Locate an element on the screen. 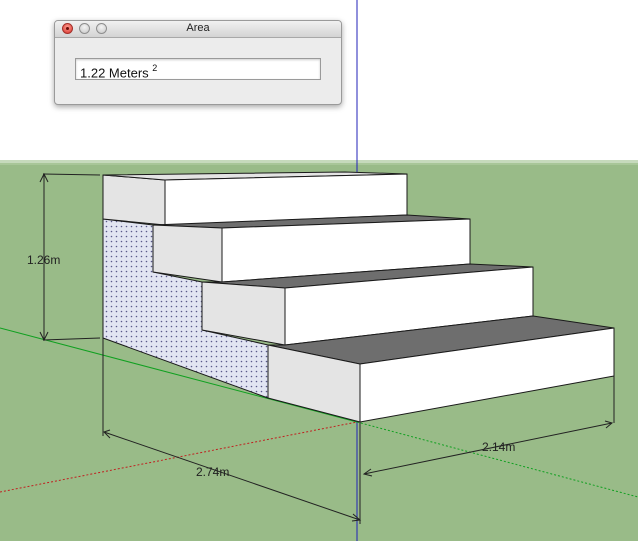  area-dialog: Area 1.22 Meters 2 is located at coordinates (198, 62).